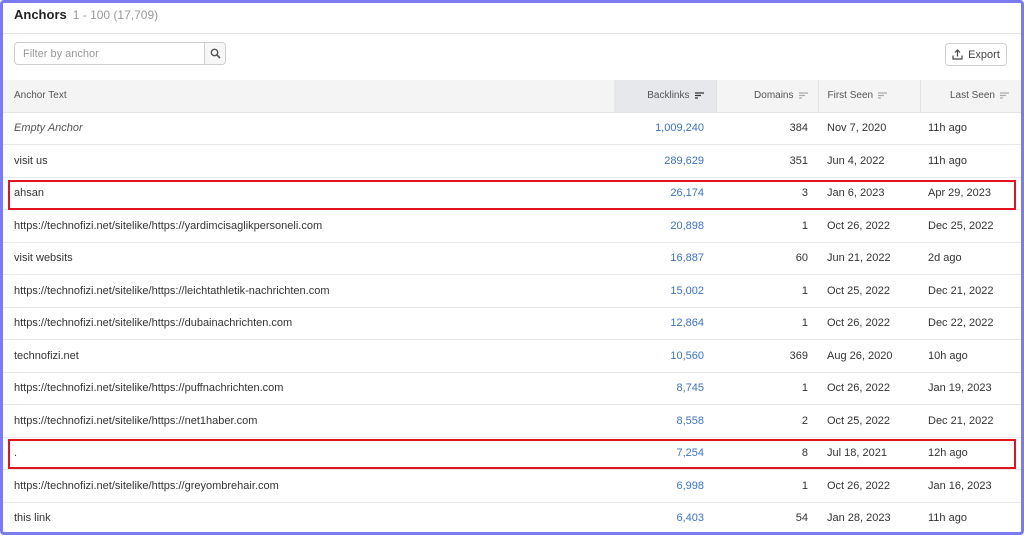  Describe the element at coordinates (665, 453) in the screenshot. I see `backlinks-cell: 7,254` at that location.